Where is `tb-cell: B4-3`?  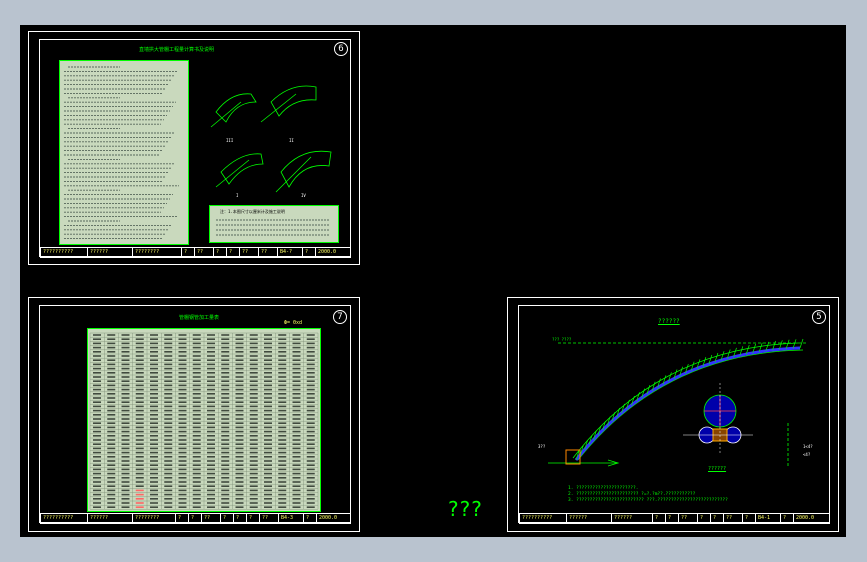 tb-cell: B4-3 is located at coordinates (291, 518).